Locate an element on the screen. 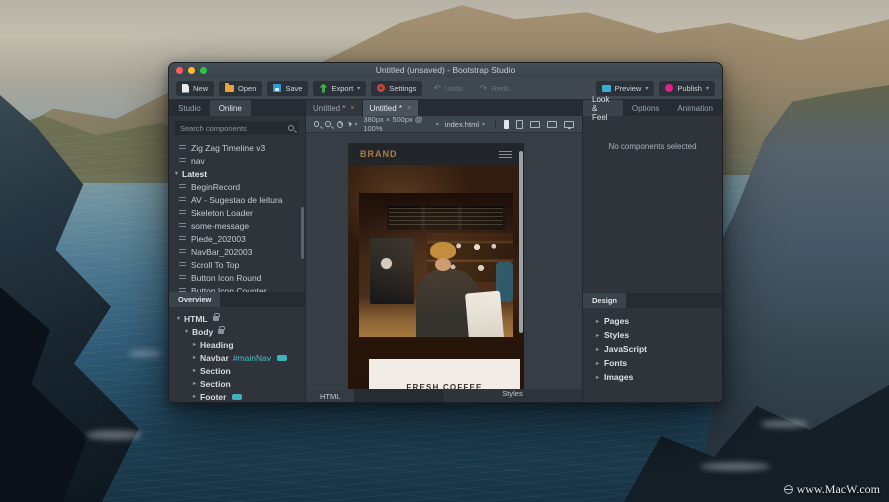 The height and width of the screenshot is (502, 889). component-list-item: Button Icon Counter is located at coordinates (237, 288).